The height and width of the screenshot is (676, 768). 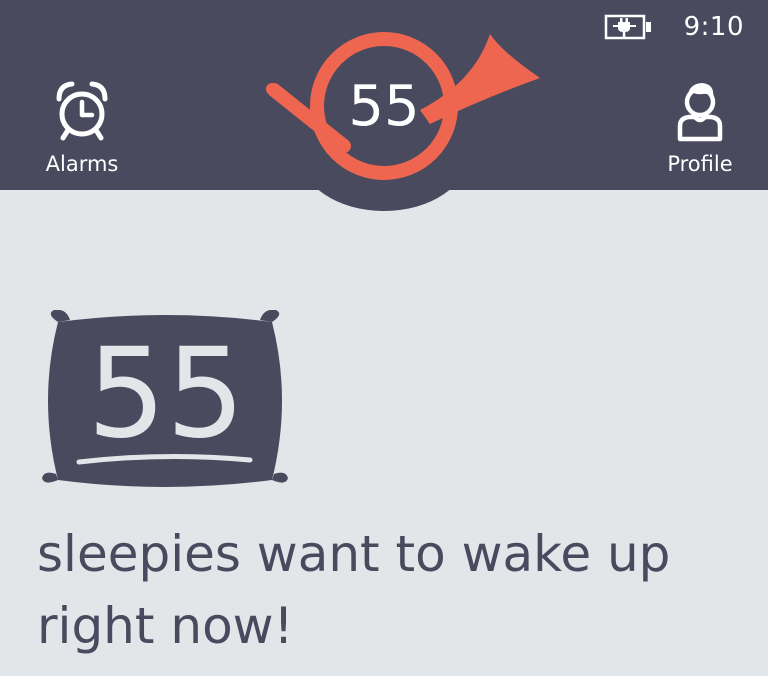 What do you see at coordinates (674, 27) in the screenshot?
I see `status-bar: 9:10` at bounding box center [674, 27].